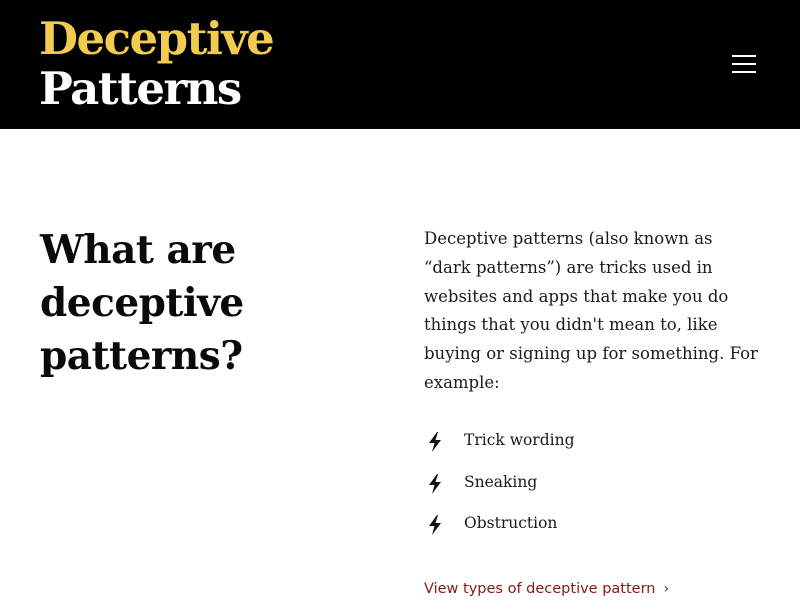  I want to click on list-item: Trick wording, so click(589, 448).